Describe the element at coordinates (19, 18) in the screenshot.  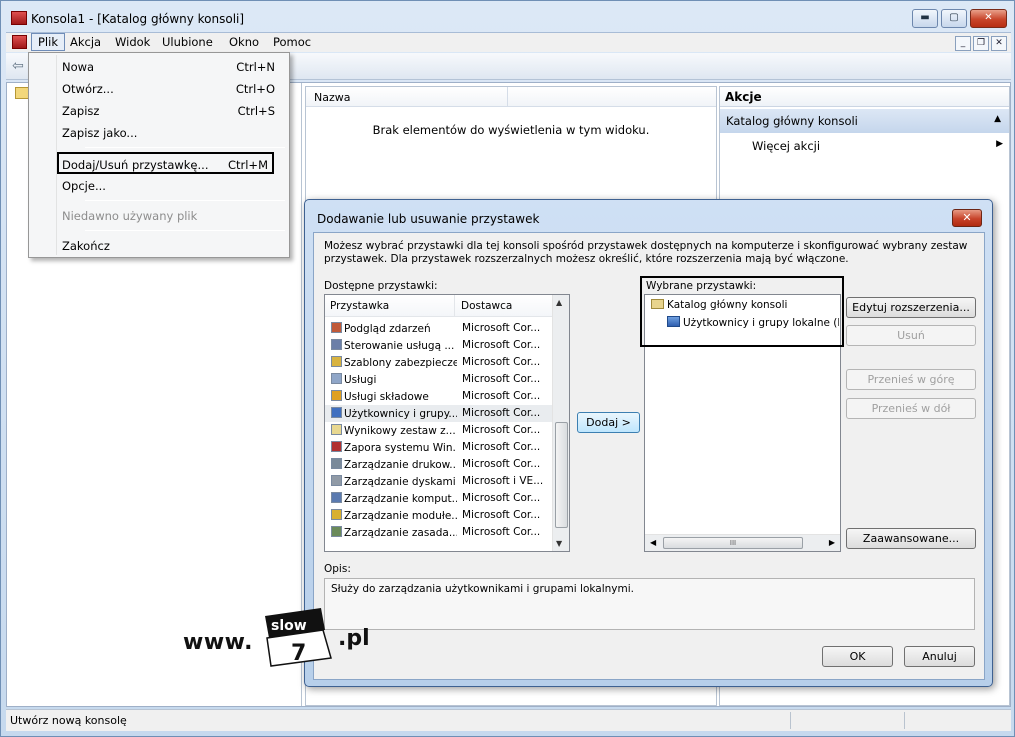
I see `console-app-icon` at that location.